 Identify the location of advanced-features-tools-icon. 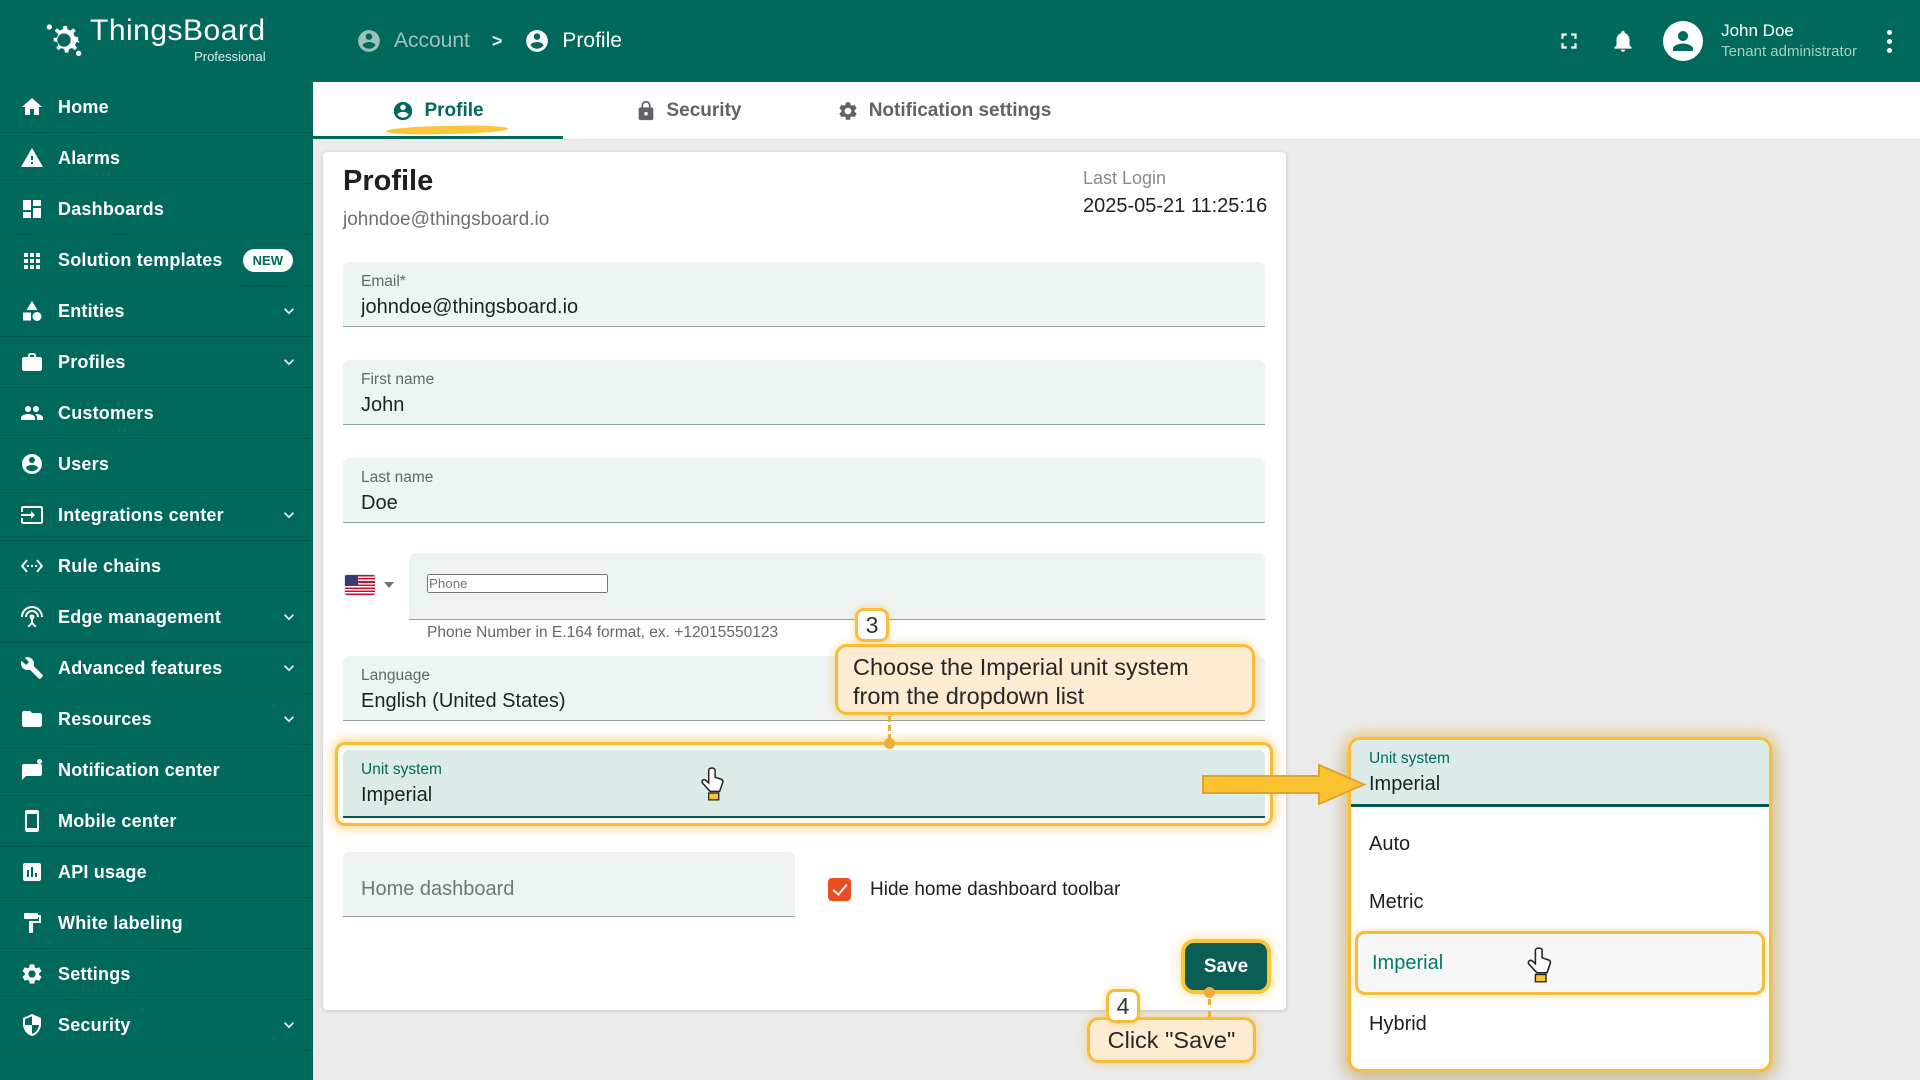
(32, 668).